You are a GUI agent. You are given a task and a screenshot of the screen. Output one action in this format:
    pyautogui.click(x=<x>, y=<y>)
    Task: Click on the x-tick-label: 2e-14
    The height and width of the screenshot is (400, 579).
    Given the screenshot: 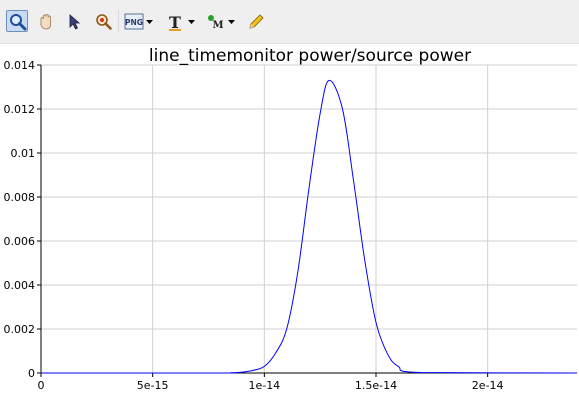 What is the action you would take?
    pyautogui.click(x=488, y=385)
    